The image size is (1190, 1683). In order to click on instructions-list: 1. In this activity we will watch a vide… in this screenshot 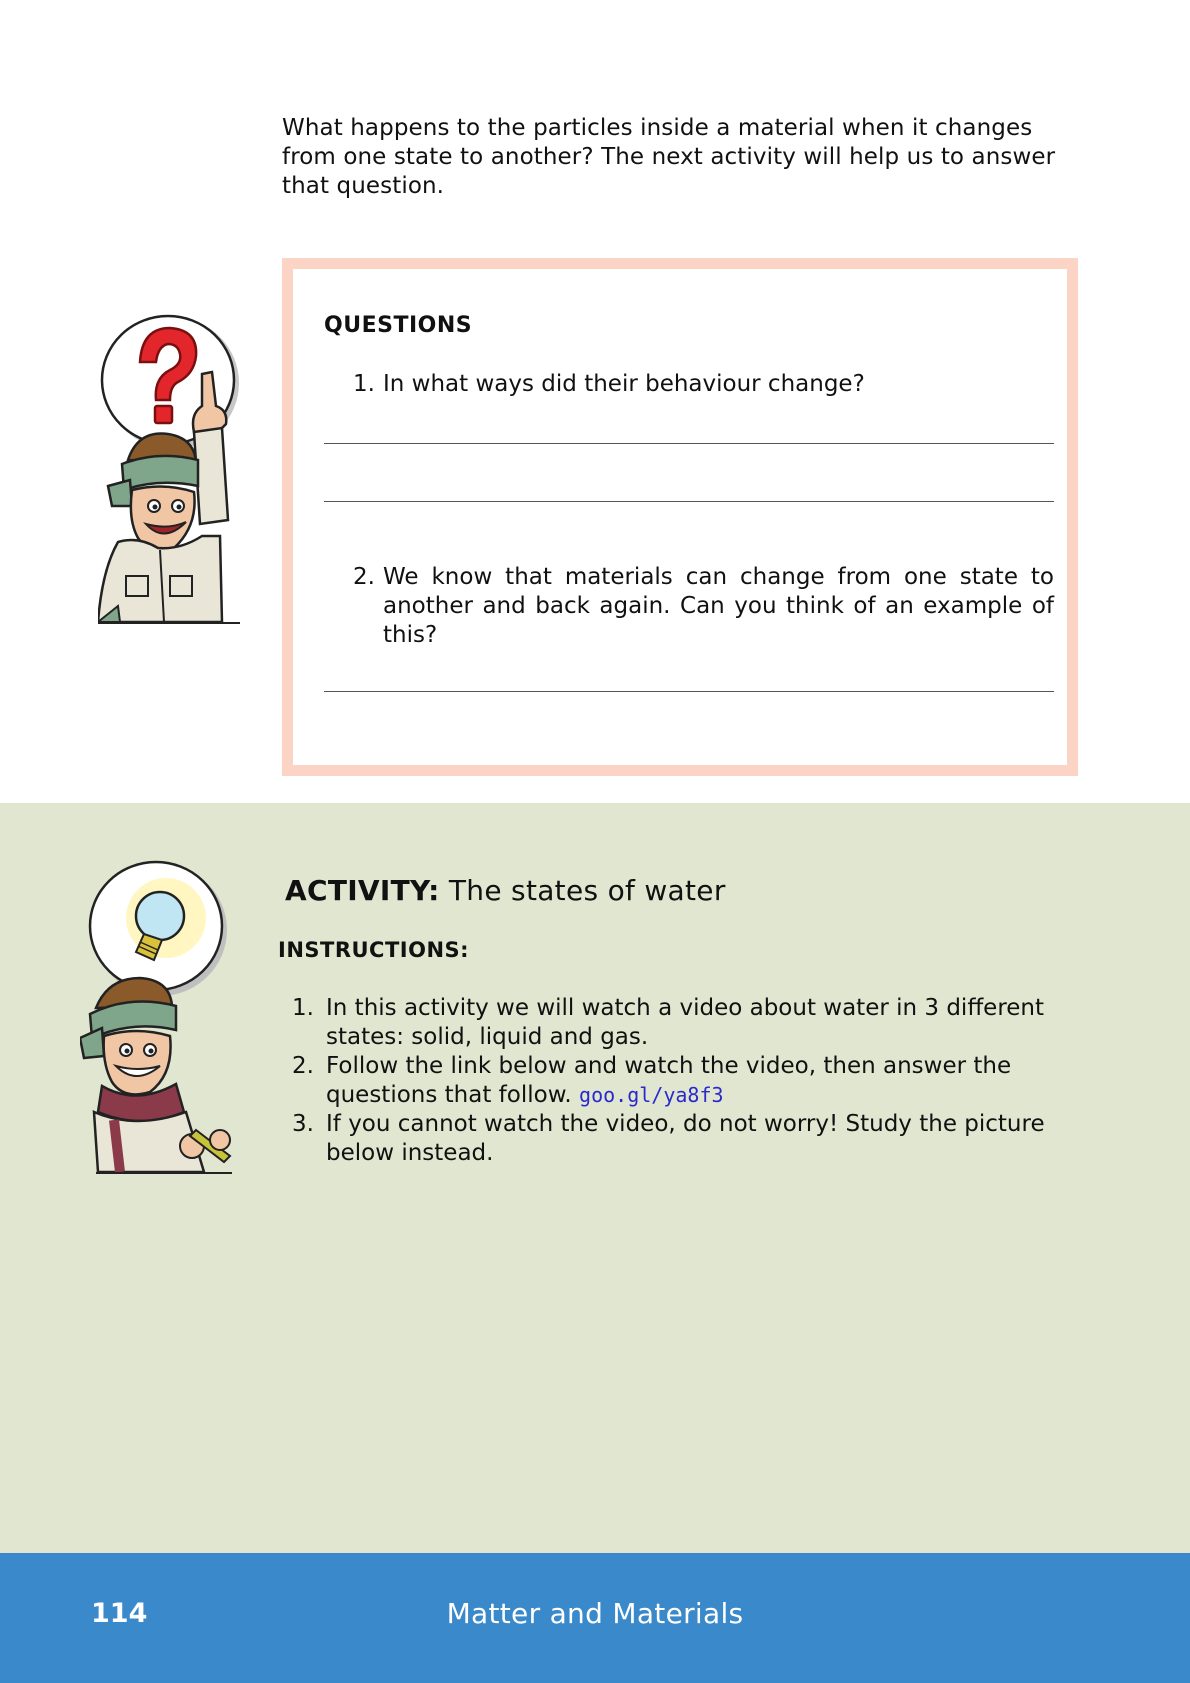, I will do `click(678, 1081)`.